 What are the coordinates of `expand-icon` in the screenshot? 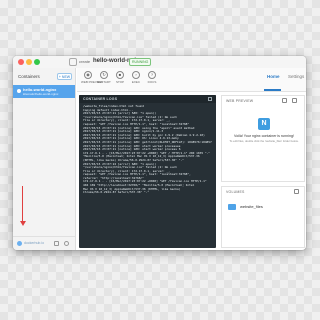 It's located at (210, 99).